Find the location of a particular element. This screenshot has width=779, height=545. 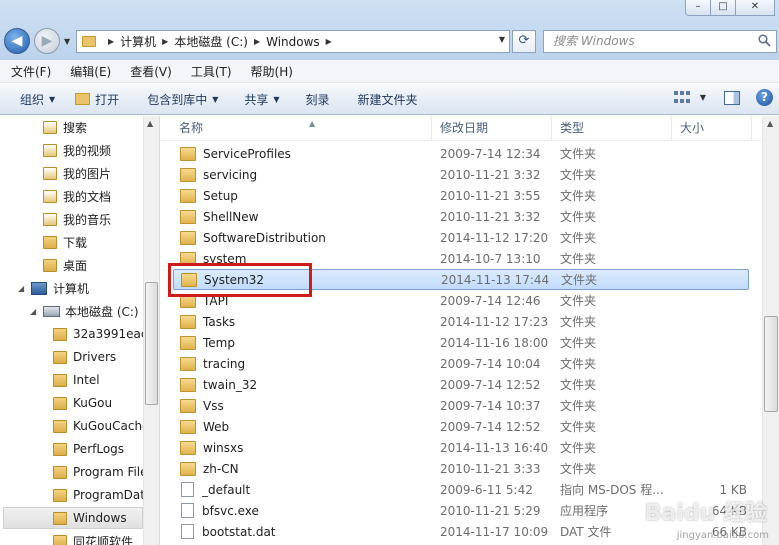

file-list-scrollbar: ▲ is located at coordinates (770, 330).